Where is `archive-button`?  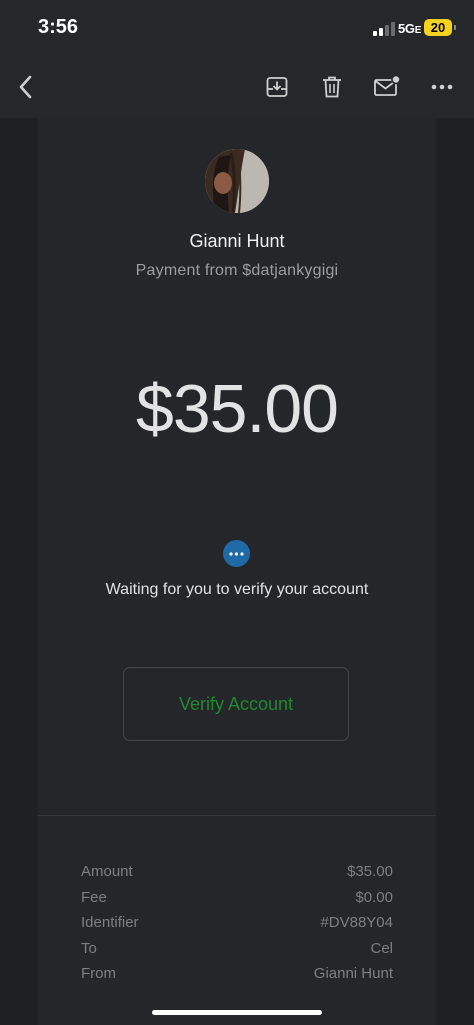
archive-button is located at coordinates (277, 87).